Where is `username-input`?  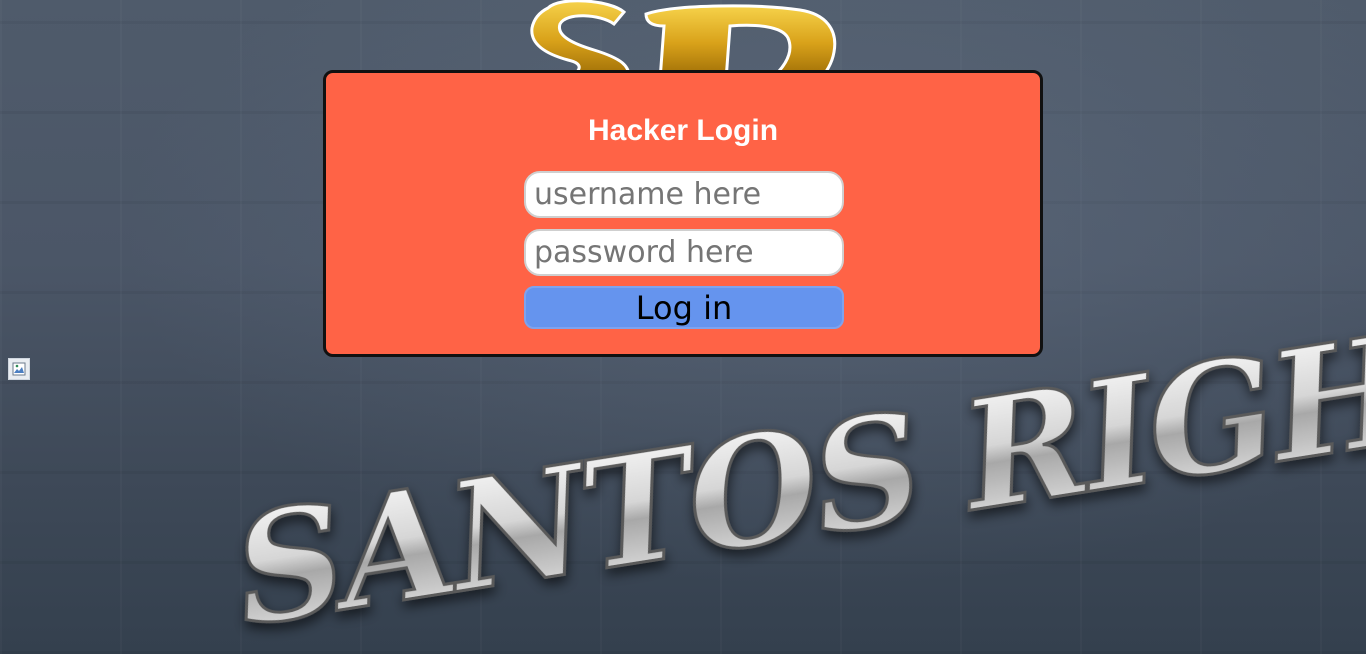 username-input is located at coordinates (684, 194).